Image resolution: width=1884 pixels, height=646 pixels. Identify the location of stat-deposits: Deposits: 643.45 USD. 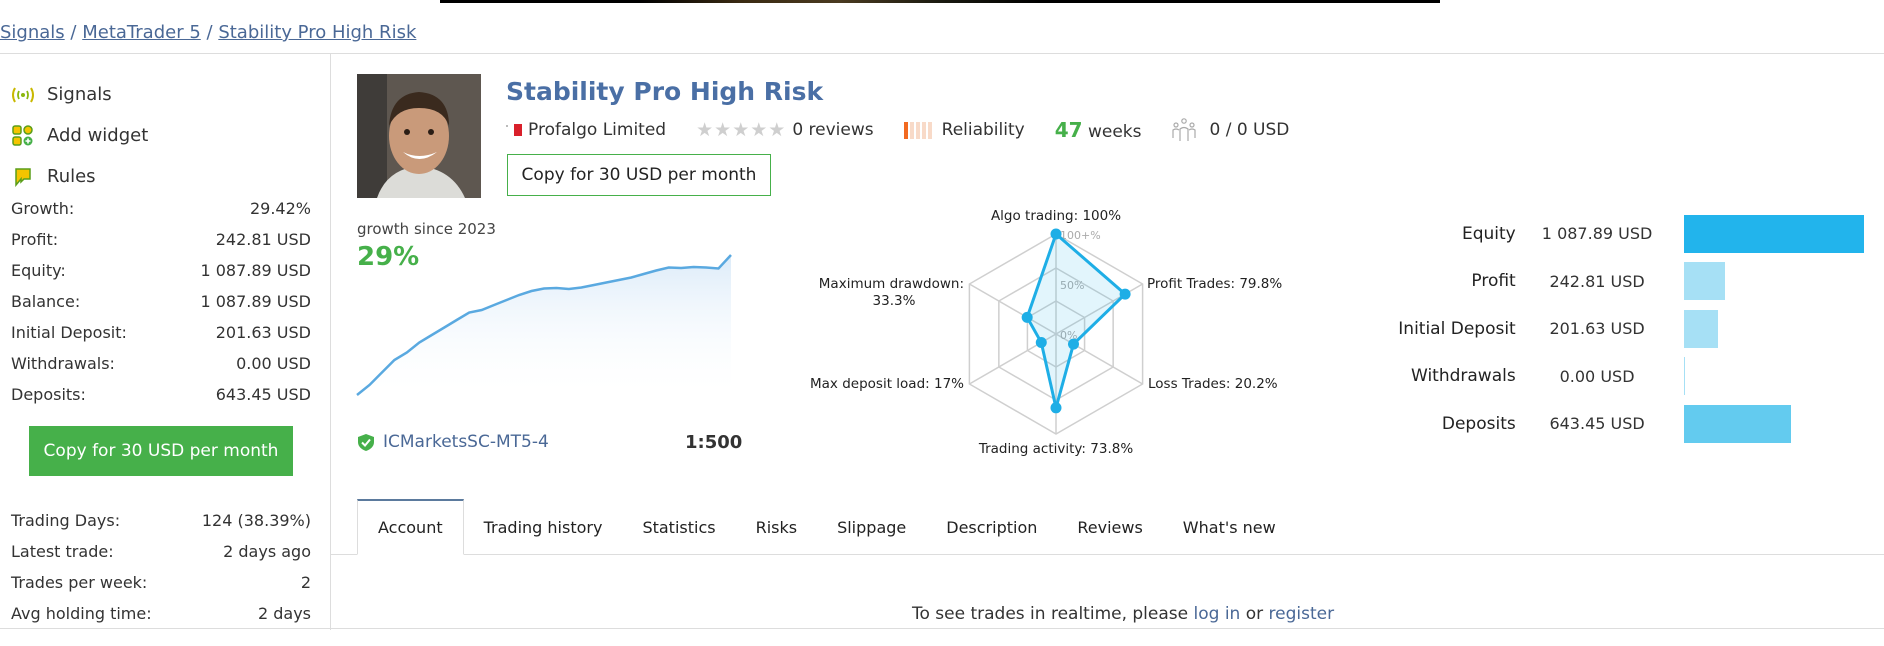
(161, 394).